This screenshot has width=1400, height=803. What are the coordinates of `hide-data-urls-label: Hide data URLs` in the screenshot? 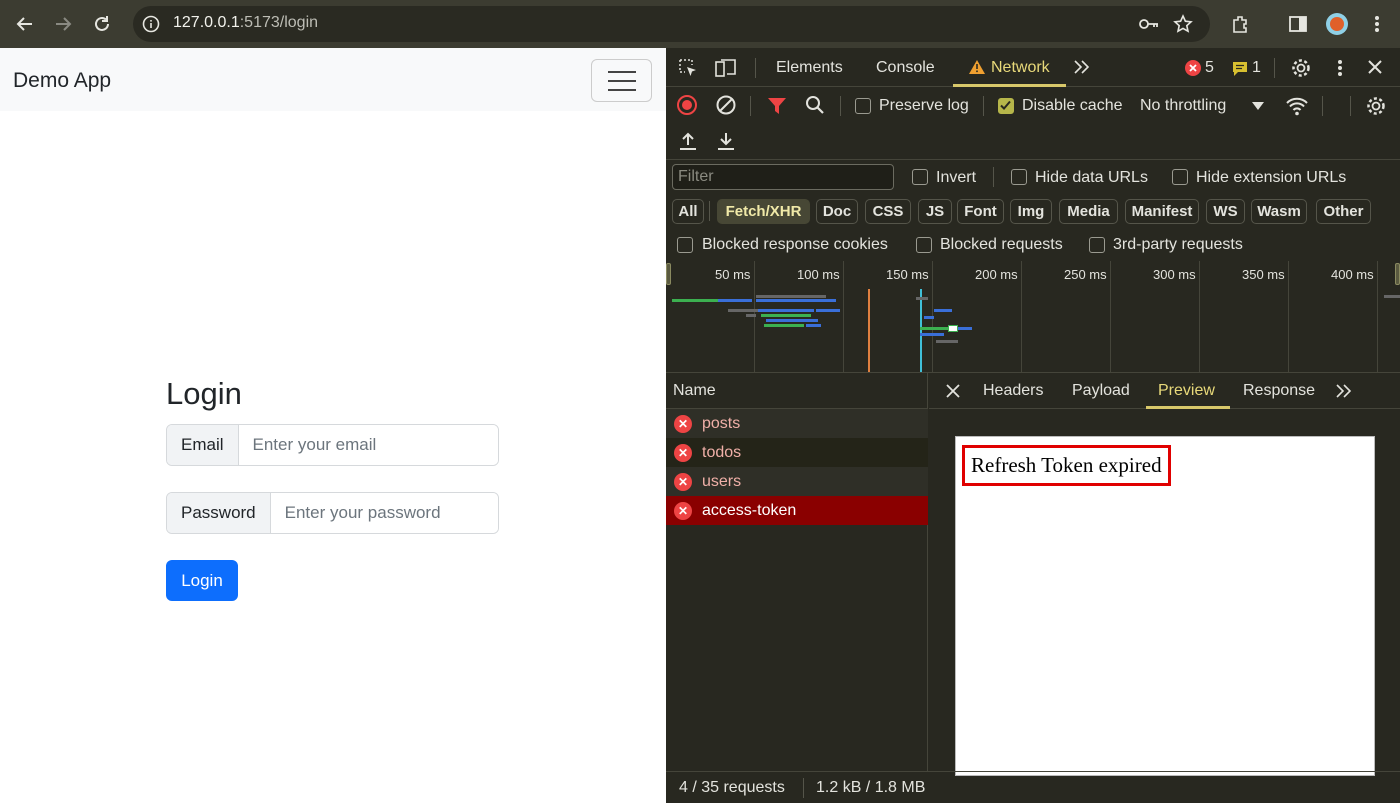 It's located at (1091, 177).